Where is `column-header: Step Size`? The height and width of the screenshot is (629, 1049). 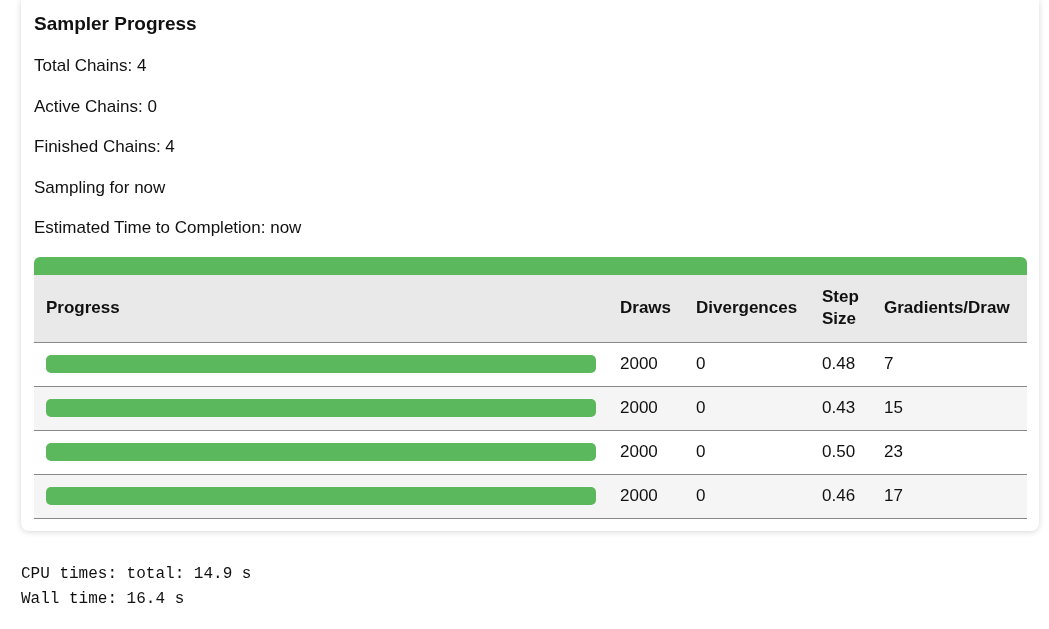 column-header: Step Size is located at coordinates (841, 308).